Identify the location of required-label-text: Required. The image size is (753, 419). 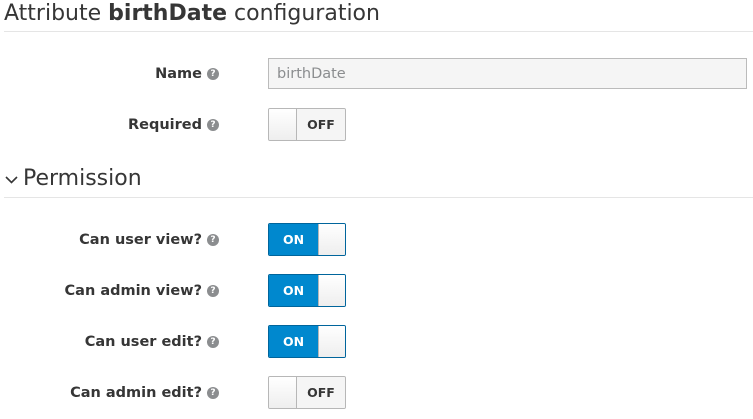
(164, 125).